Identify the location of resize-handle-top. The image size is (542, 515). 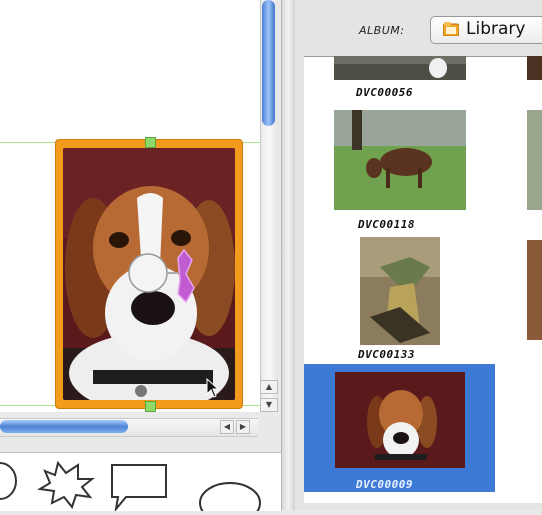
(150, 142).